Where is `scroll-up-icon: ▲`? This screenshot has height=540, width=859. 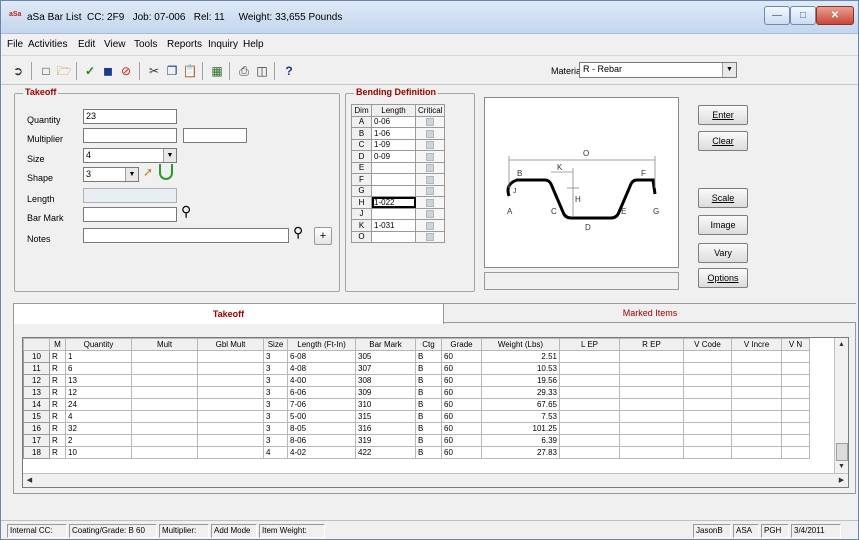
scroll-up-icon: ▲ is located at coordinates (841, 344).